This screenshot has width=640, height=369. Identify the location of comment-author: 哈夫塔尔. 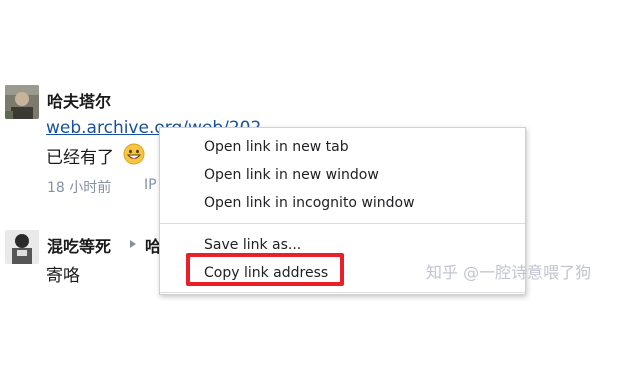
(79, 100).